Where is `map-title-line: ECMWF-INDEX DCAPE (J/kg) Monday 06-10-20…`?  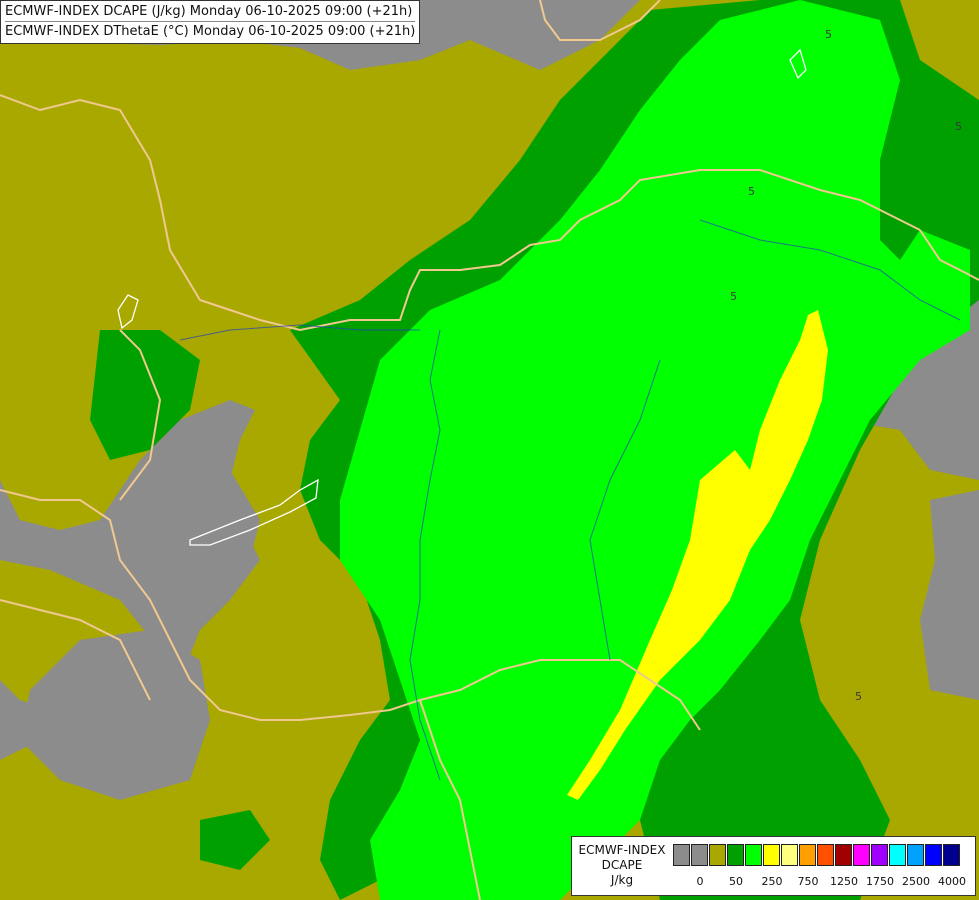
map-title-line: ECMWF-INDEX DCAPE (J/kg) Monday 06-10-20… is located at coordinates (209, 11).